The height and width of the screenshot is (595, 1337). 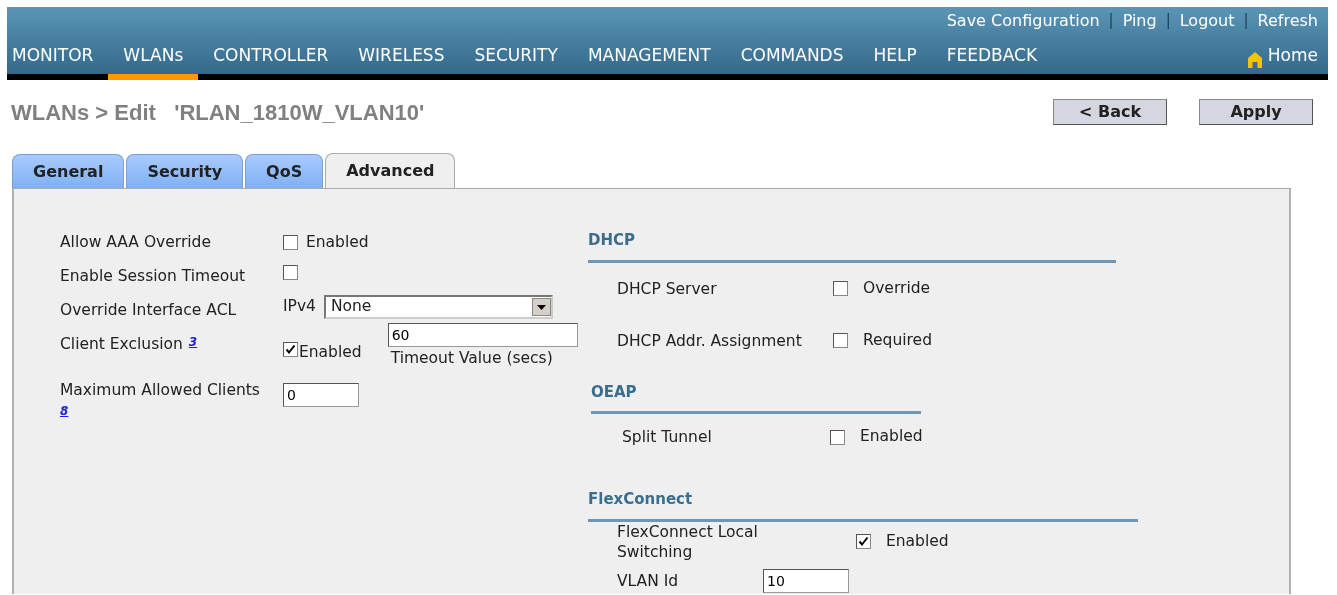 What do you see at coordinates (68, 171) in the screenshot?
I see `tab: General` at bounding box center [68, 171].